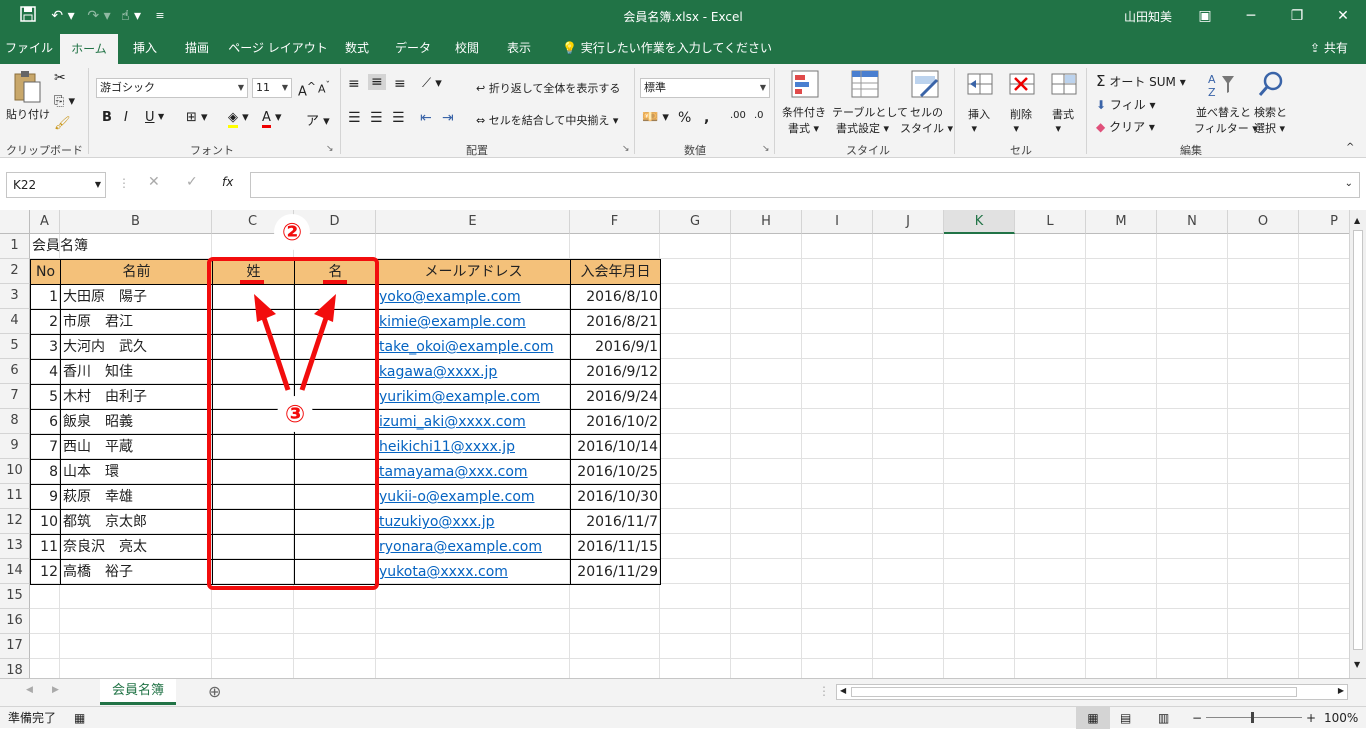 This screenshot has height=729, width=1366. I want to click on prev-sheet-icon: ◀, so click(29, 690).